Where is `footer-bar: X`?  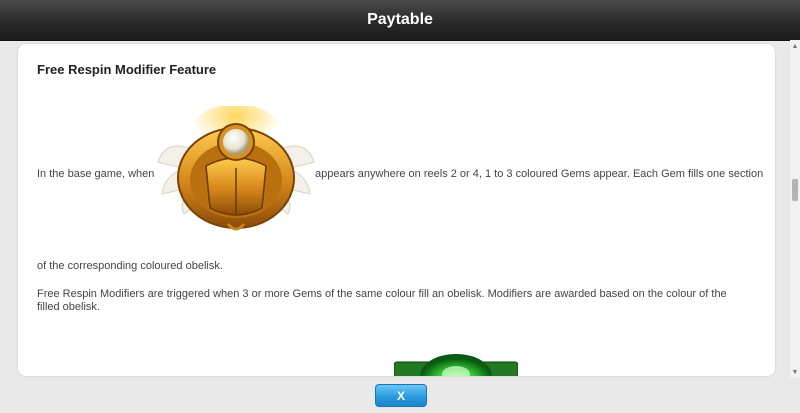 footer-bar: X is located at coordinates (400, 395).